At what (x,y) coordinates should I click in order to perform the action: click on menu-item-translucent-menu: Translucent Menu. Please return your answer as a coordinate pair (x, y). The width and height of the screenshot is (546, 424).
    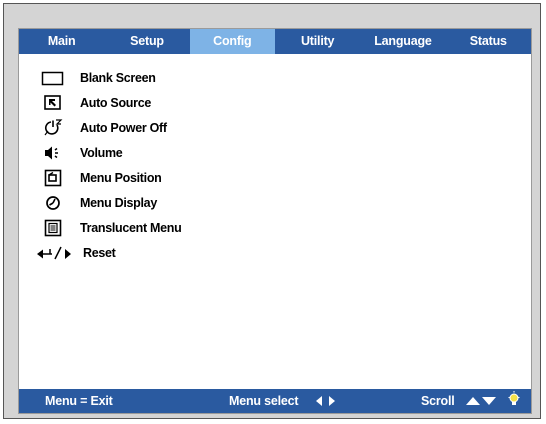
    Looking at the image, I should click on (169, 228).